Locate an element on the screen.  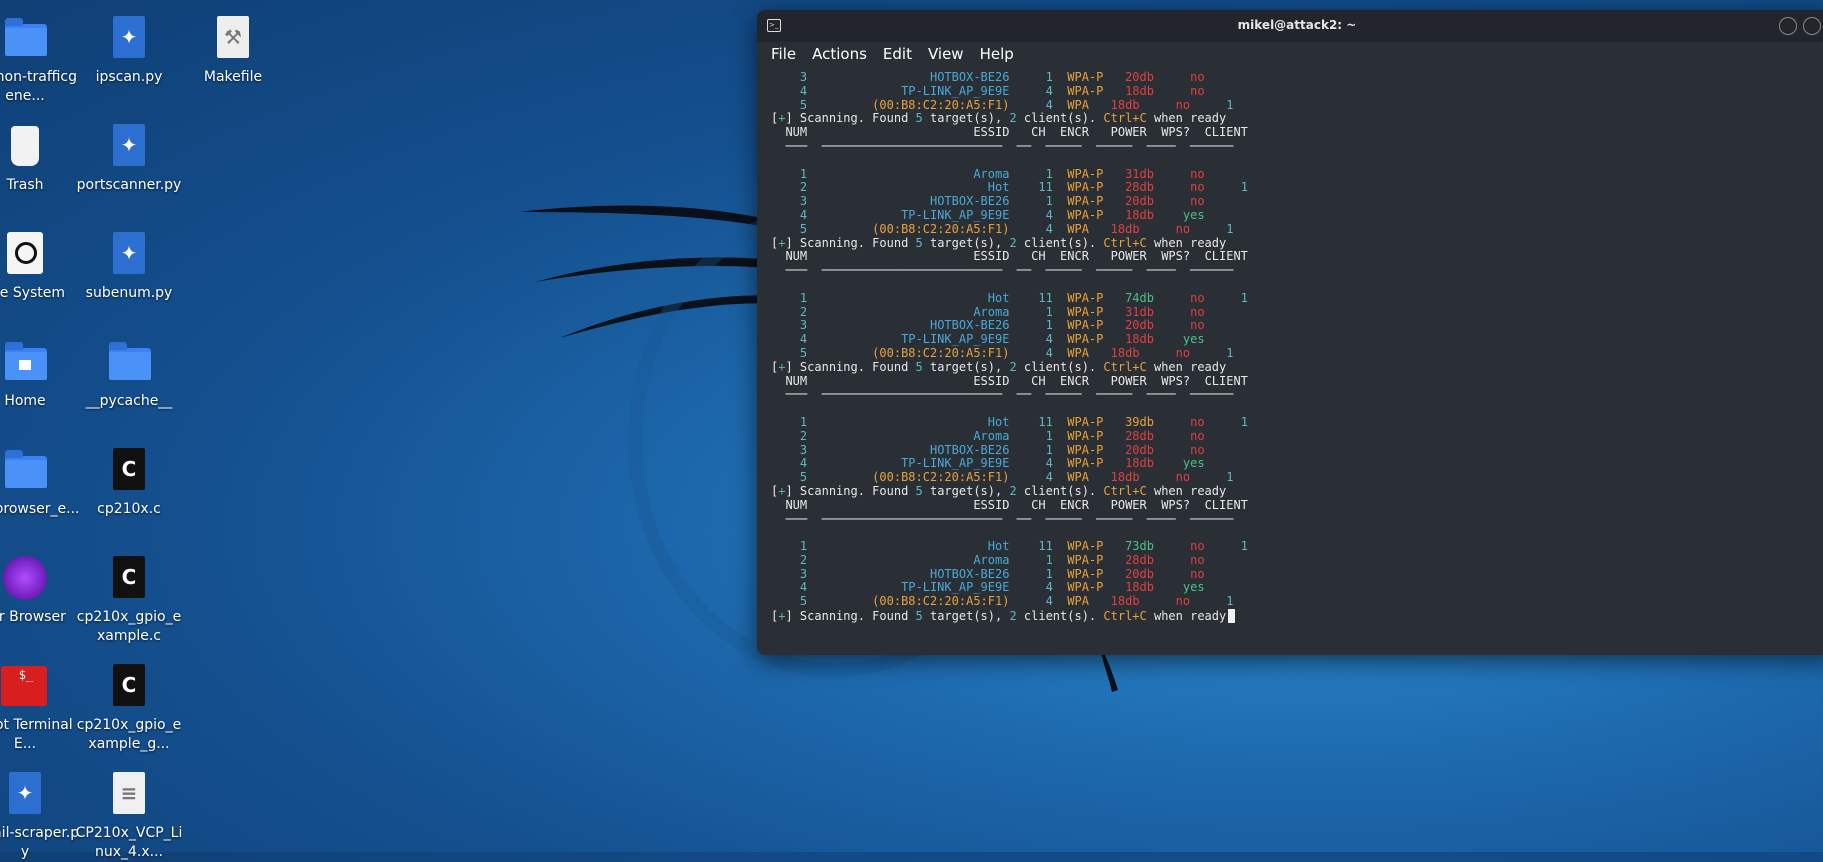
table-header: NUM ESSID CH ENCR POWER WPS? CLIENT is located at coordinates (1297, 381).